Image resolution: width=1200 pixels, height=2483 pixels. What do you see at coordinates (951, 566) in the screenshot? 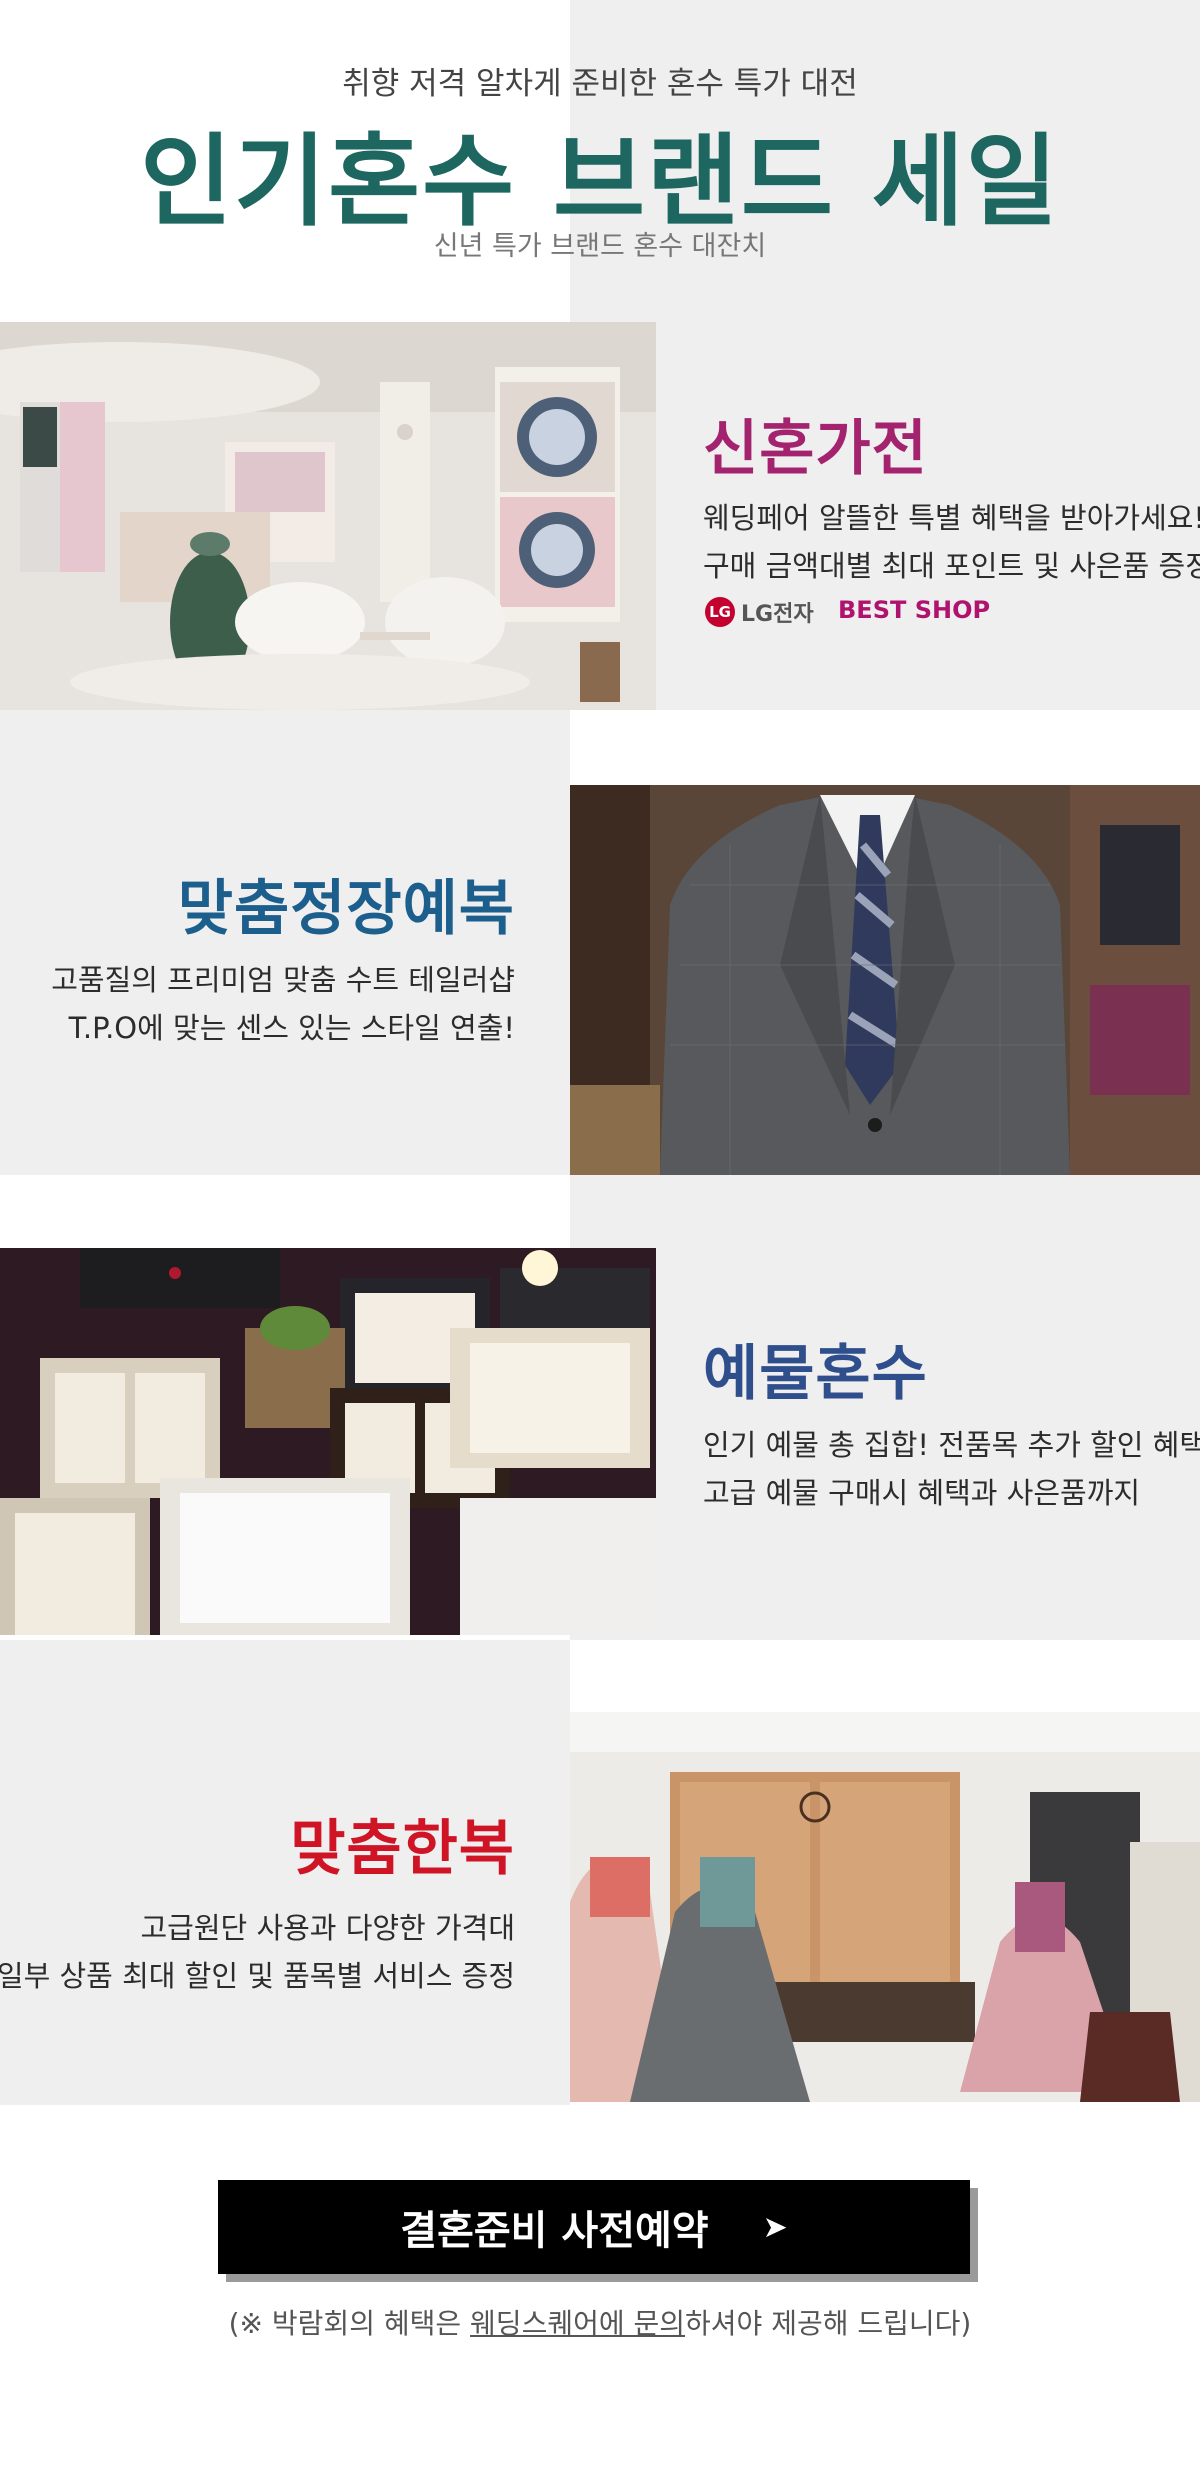
I see `section-description: 구매 금액대별 최대 포인트 및 사은품 증정!` at bounding box center [951, 566].